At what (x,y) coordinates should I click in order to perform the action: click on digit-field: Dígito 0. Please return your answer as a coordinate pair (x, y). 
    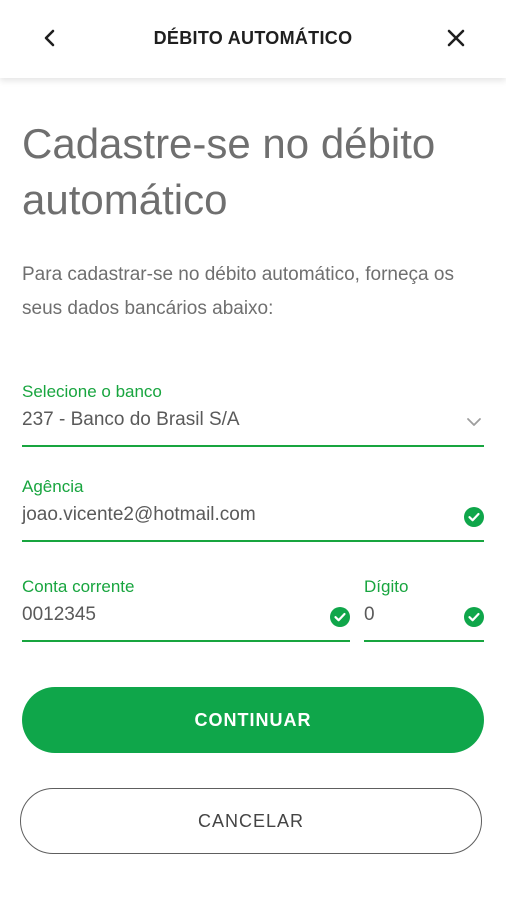
    Looking at the image, I should click on (424, 609).